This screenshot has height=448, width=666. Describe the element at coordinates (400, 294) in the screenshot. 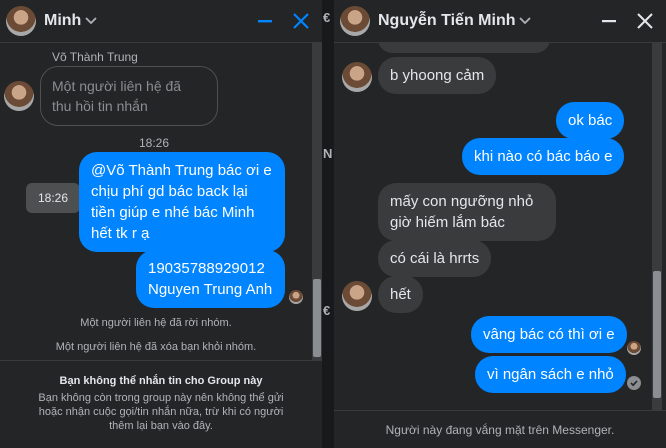

I see `incoming-message: hết` at that location.